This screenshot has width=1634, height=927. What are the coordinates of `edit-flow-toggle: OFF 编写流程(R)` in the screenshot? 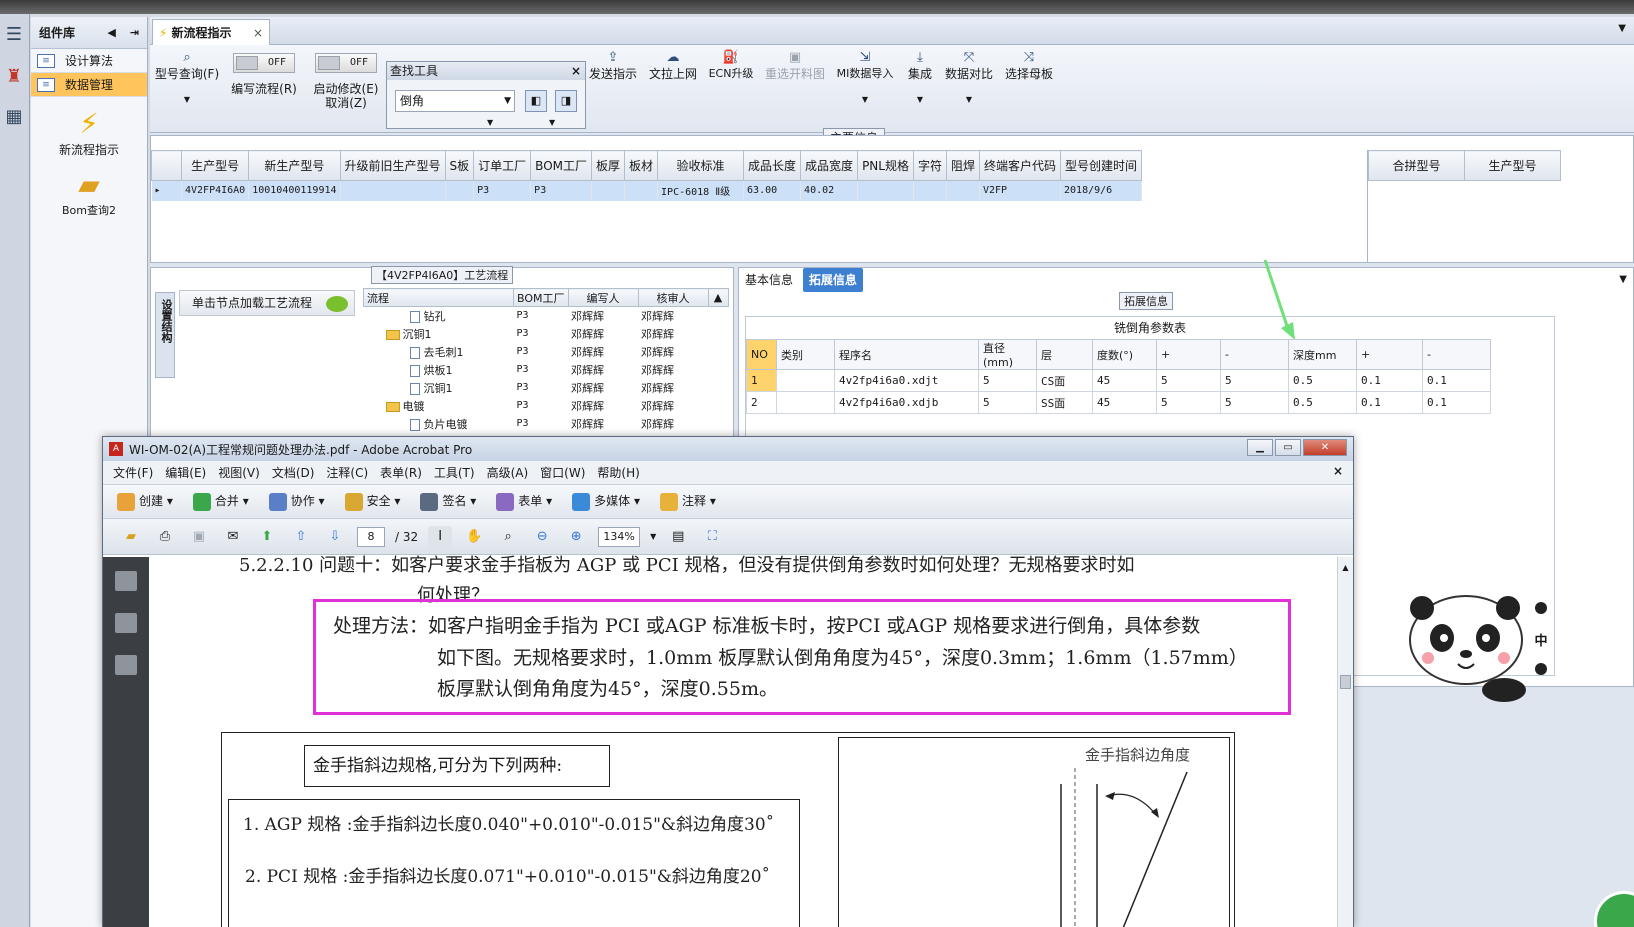 It's located at (264, 74).